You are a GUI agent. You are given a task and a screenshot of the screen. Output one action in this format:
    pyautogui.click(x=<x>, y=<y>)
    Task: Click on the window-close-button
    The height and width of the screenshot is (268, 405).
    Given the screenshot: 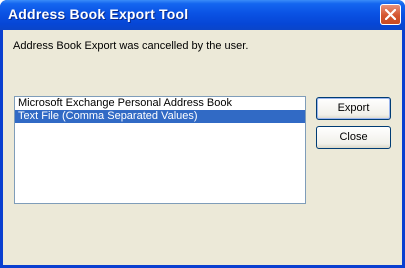 What is the action you would take?
    pyautogui.click(x=390, y=14)
    